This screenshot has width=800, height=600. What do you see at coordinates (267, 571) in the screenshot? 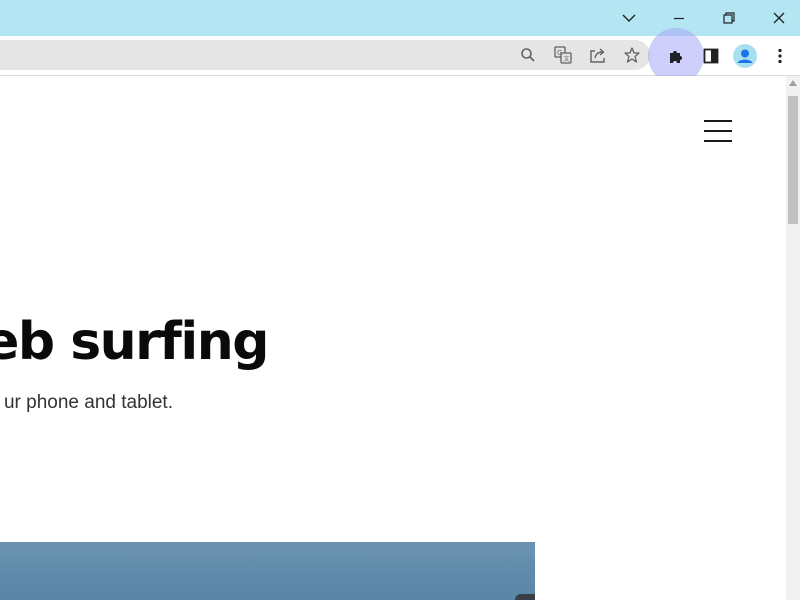
I see `hero-image` at bounding box center [267, 571].